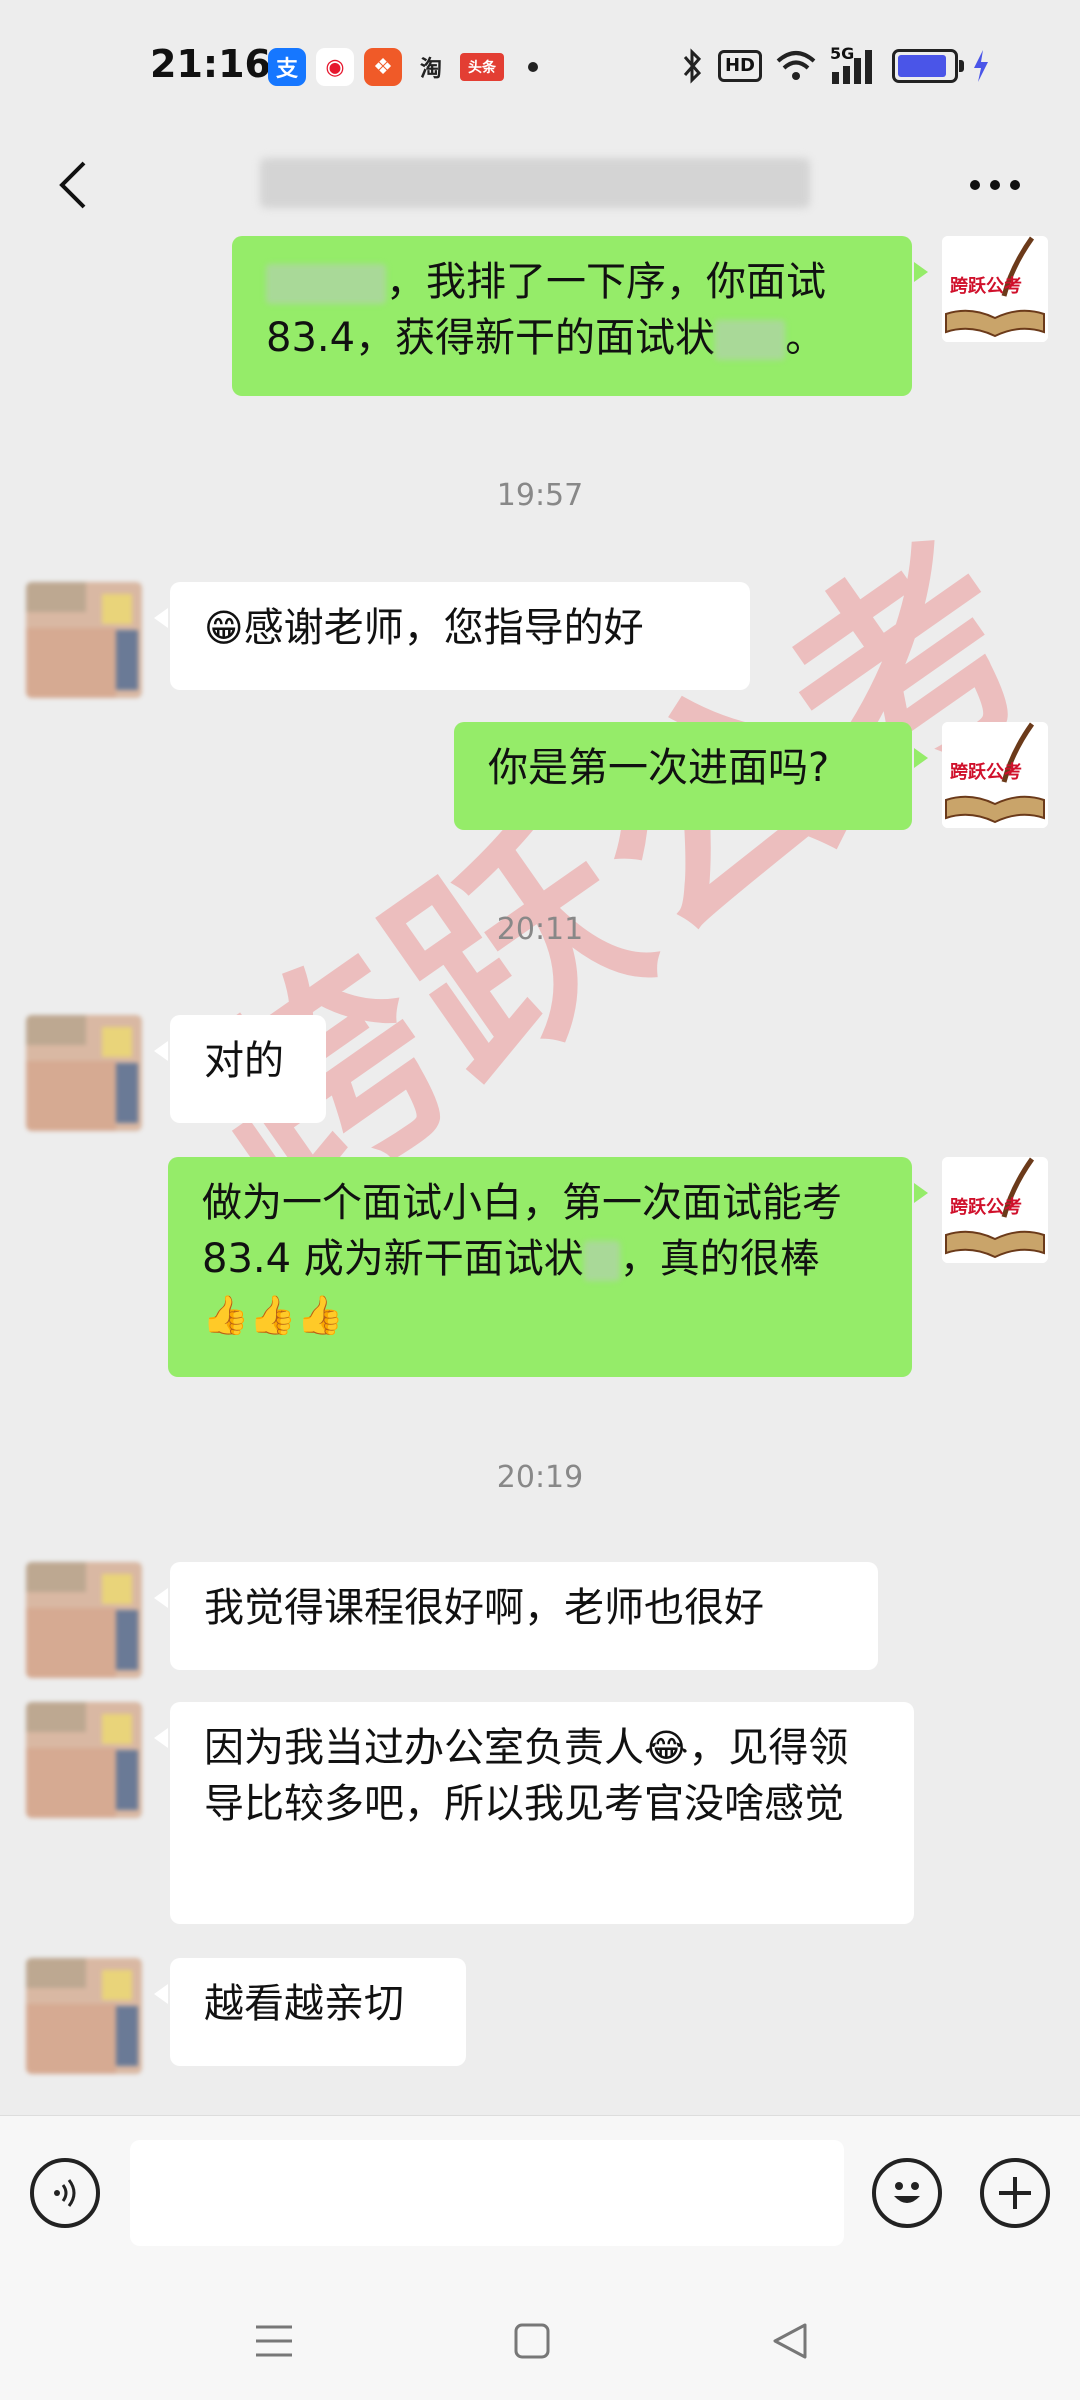 The image size is (1080, 2400). I want to click on system-icons: HD 5G, so click(836, 64).